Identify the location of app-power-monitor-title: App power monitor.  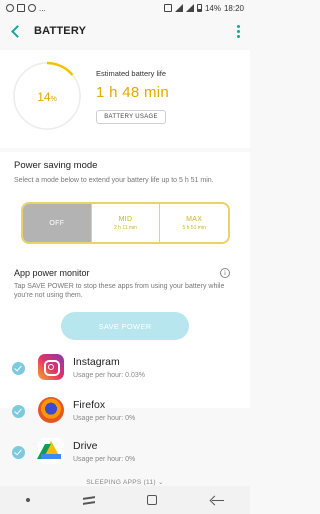
(52, 273).